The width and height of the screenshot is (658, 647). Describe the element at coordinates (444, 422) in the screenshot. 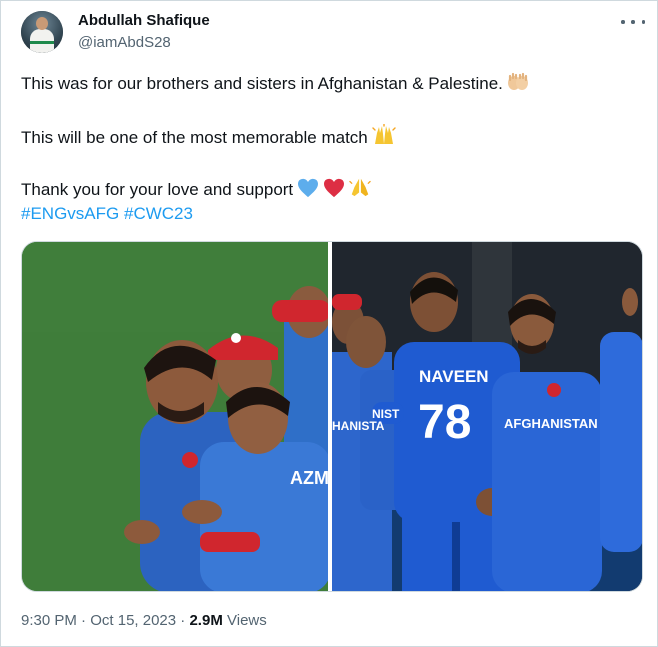

I see `jersey-number: 78` at that location.